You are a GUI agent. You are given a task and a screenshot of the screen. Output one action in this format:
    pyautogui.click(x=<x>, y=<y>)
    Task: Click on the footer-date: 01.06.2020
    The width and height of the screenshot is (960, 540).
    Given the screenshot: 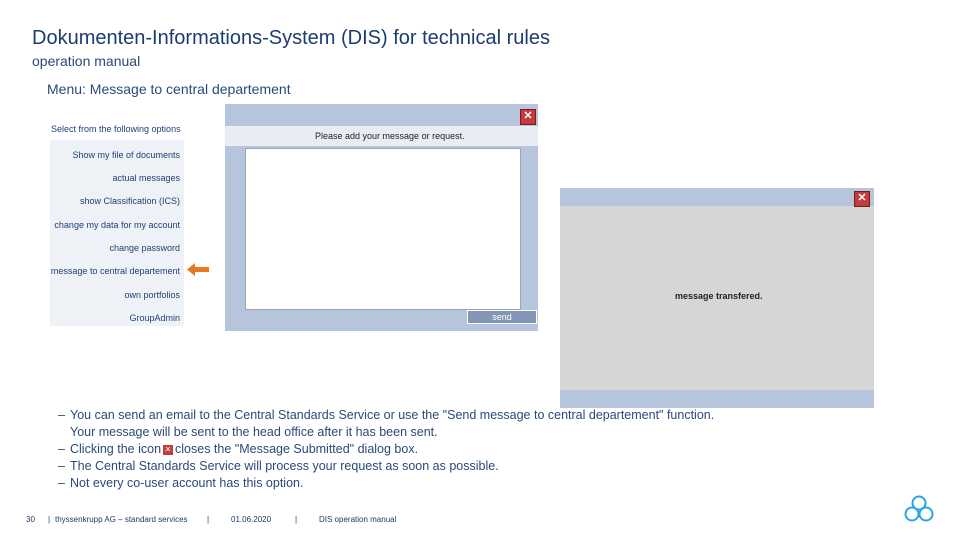 What is the action you would take?
    pyautogui.click(x=251, y=519)
    